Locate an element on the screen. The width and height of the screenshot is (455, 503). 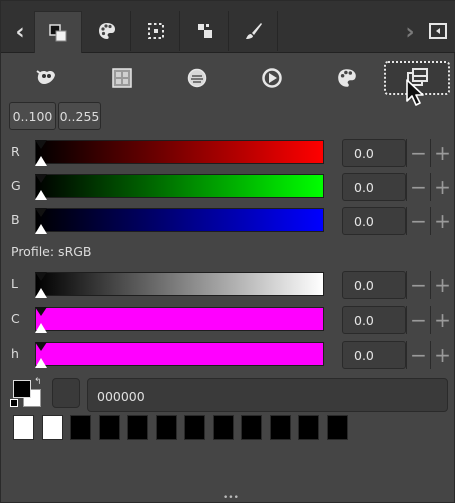
chevron-left-icon: ‹ is located at coordinates (20, 32).